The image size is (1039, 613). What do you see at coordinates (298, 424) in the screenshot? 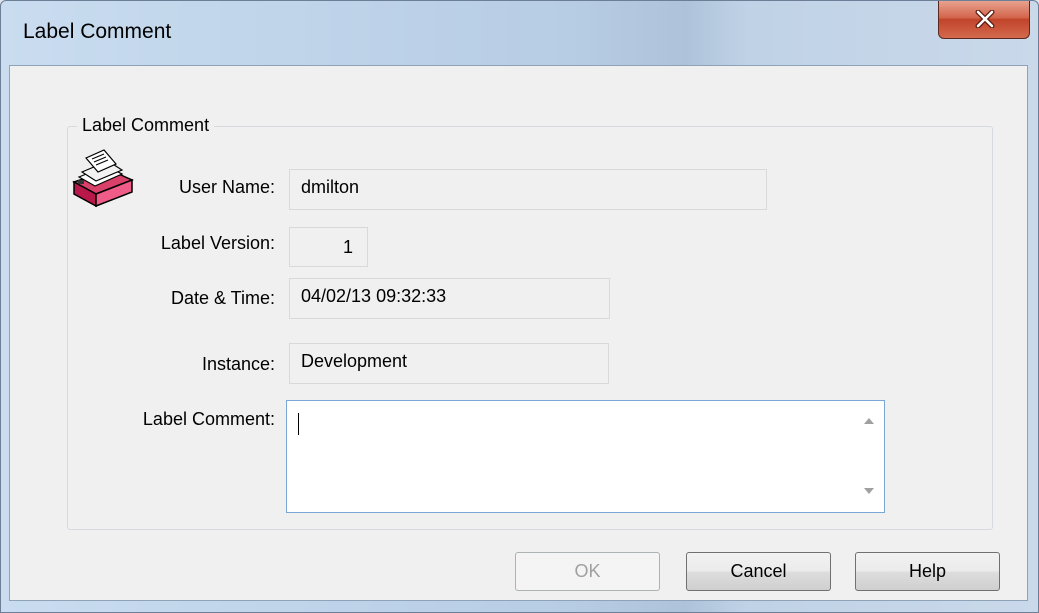
I see `text-caret` at bounding box center [298, 424].